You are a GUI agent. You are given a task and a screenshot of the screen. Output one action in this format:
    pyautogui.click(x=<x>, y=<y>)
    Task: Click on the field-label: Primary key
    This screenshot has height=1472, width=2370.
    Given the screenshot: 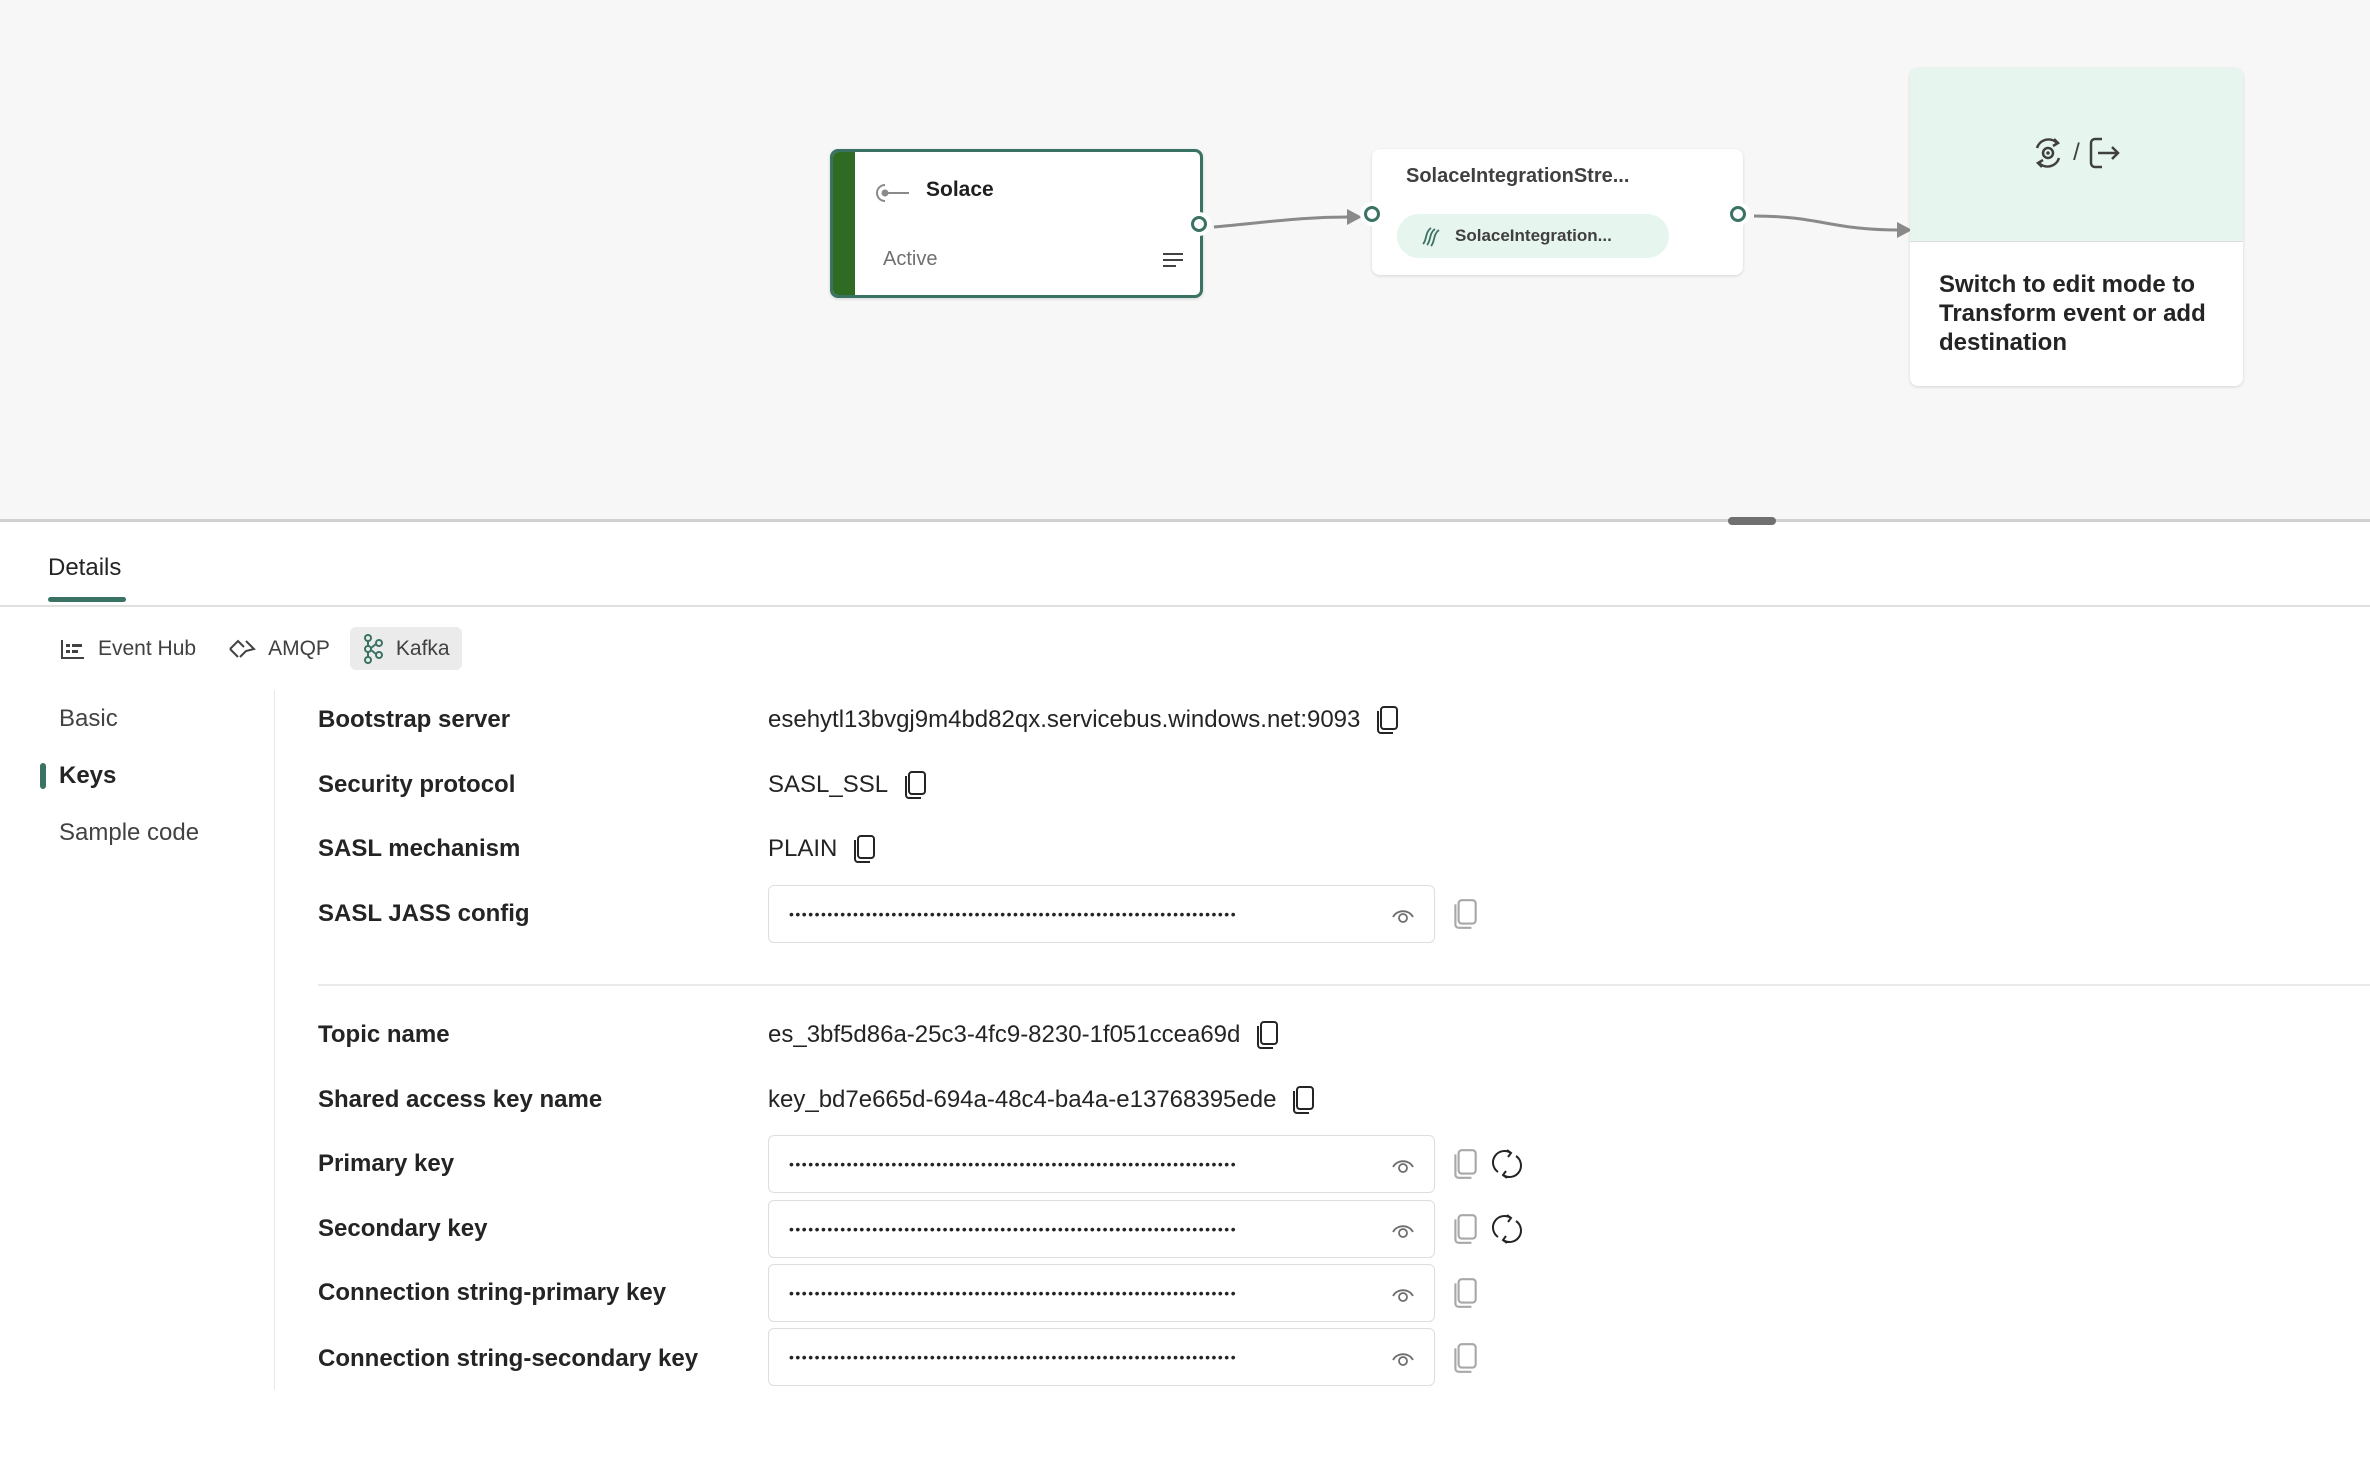 What is the action you would take?
    pyautogui.click(x=386, y=1163)
    